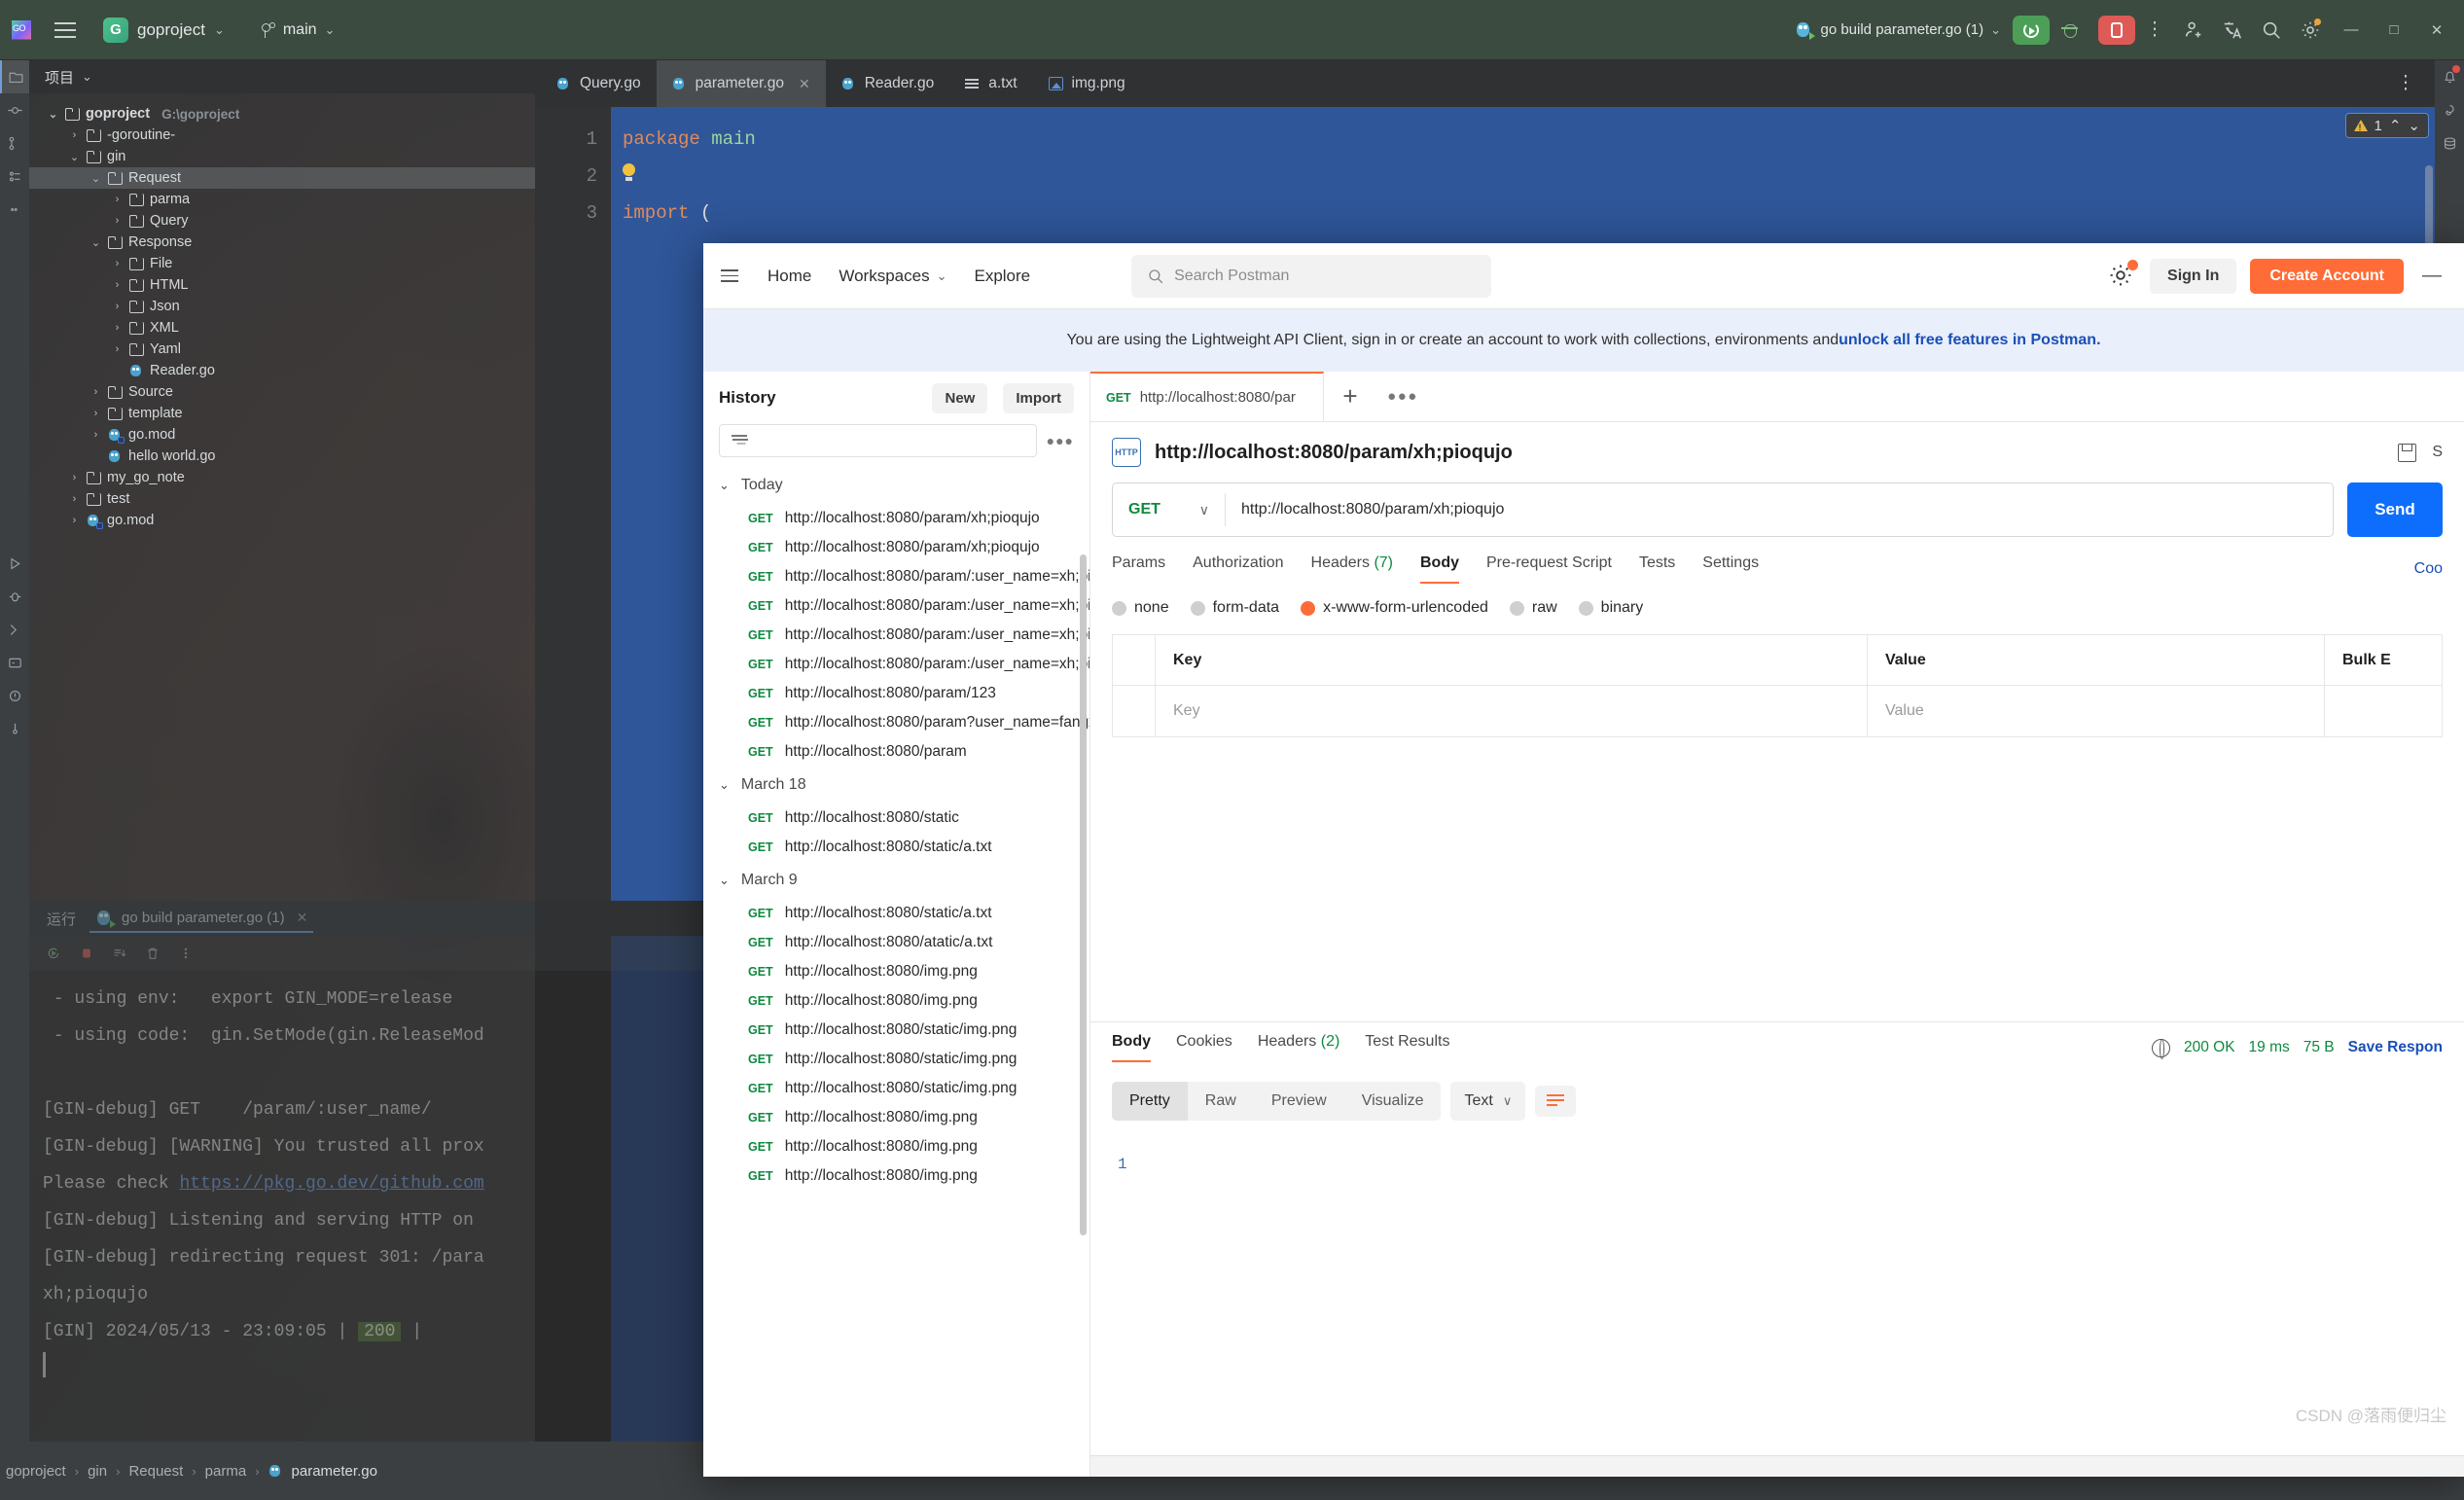 This screenshot has height=1500, width=2464. What do you see at coordinates (1140, 608) in the screenshot?
I see `body-mode-none: none` at bounding box center [1140, 608].